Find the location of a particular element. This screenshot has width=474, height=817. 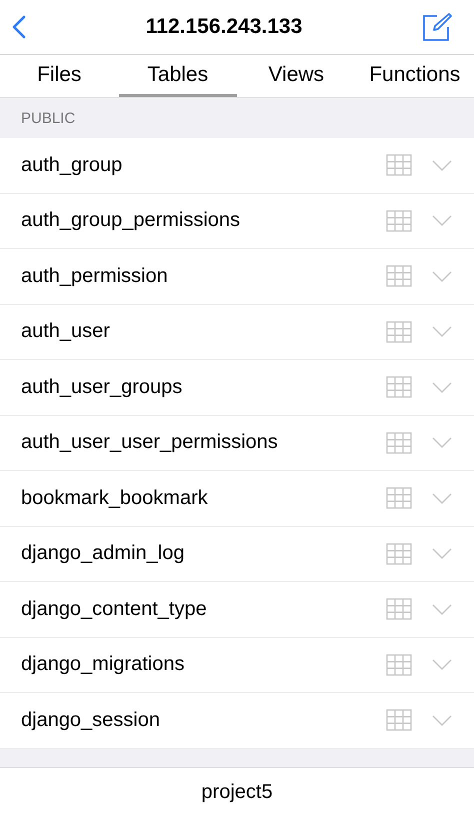

tab: Views is located at coordinates (296, 76).